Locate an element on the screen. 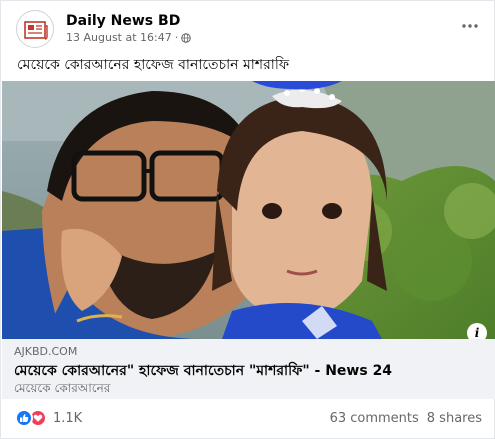  newspaper-icon is located at coordinates (36, 30).